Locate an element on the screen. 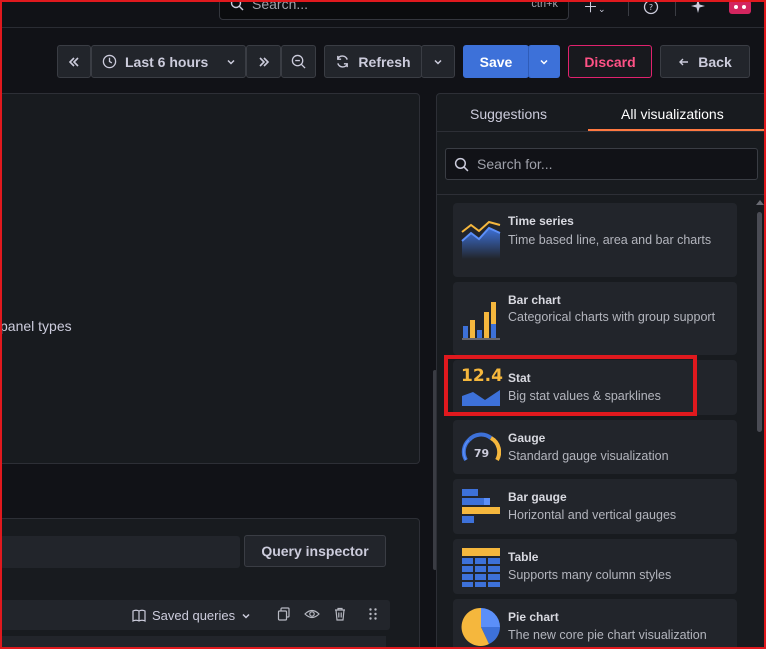 The image size is (766, 649). hide-query-eye-icon is located at coordinates (312, 616).